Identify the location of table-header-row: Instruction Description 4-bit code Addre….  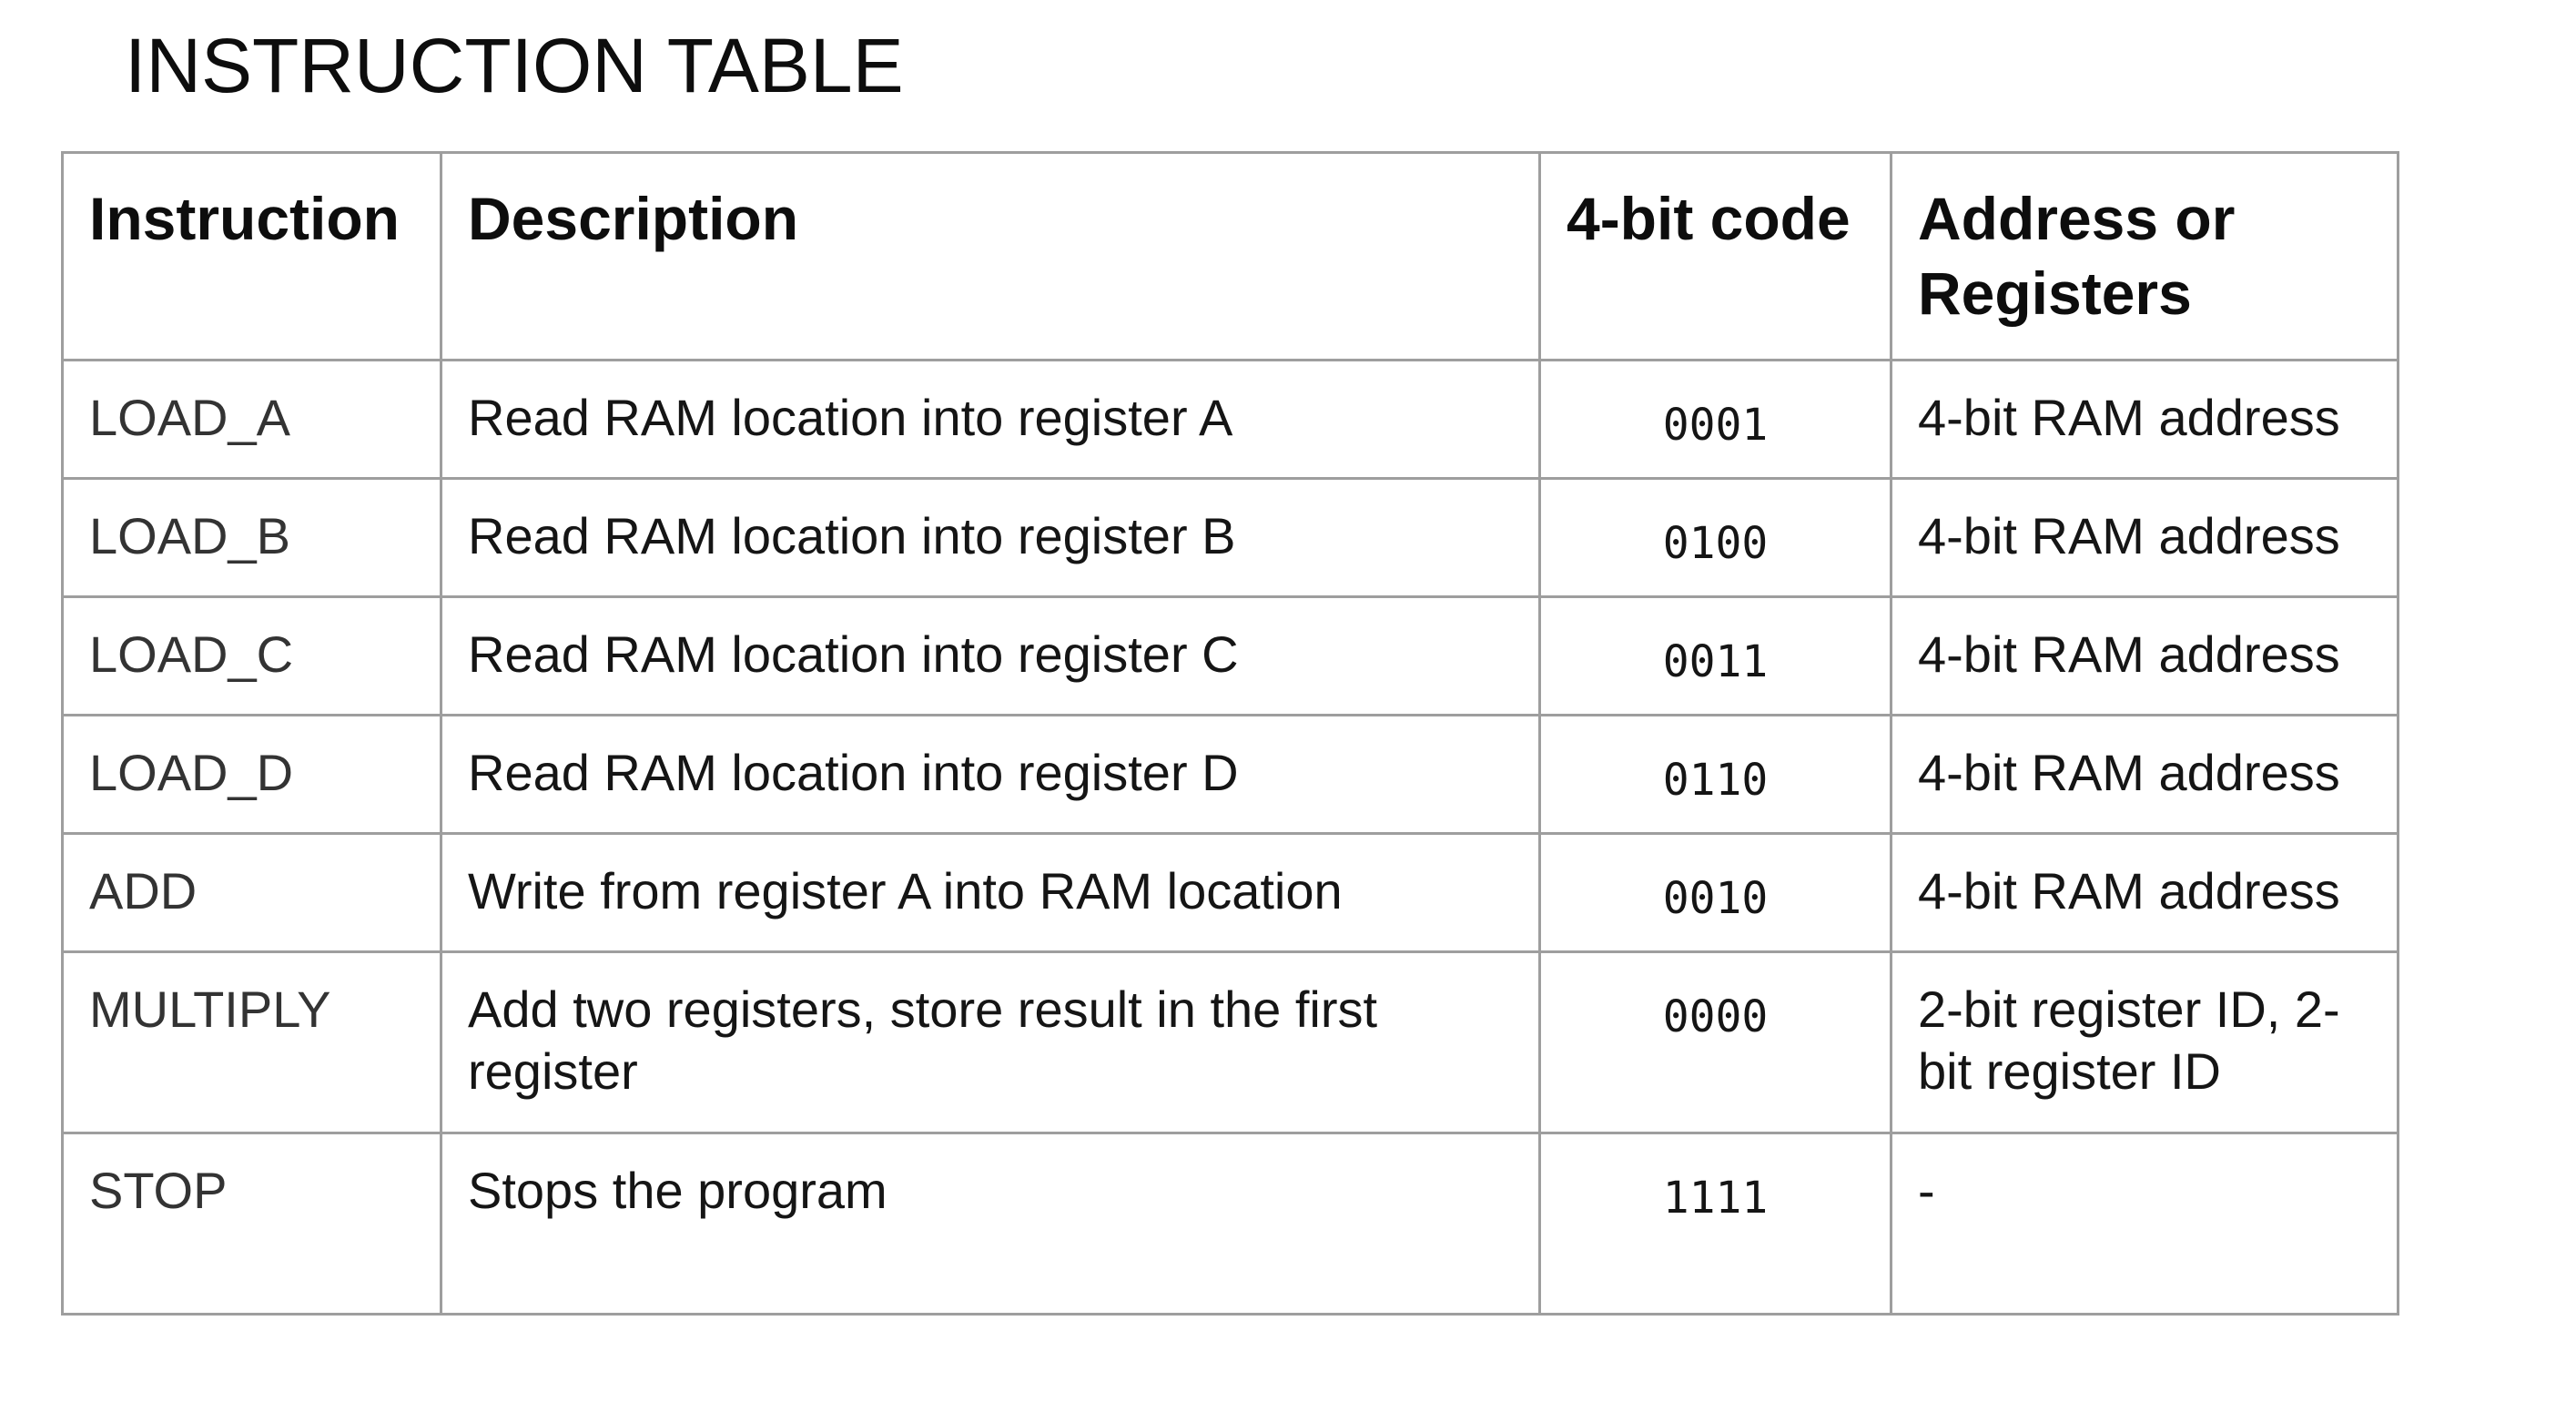
(1230, 256).